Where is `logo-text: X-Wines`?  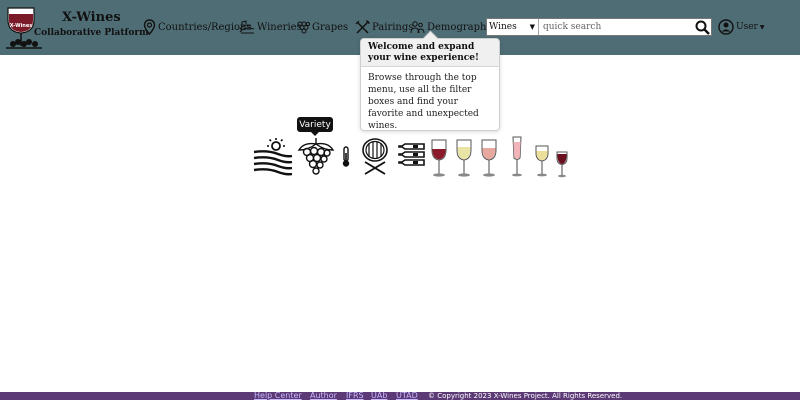 logo-text: X-Wines is located at coordinates (21, 26).